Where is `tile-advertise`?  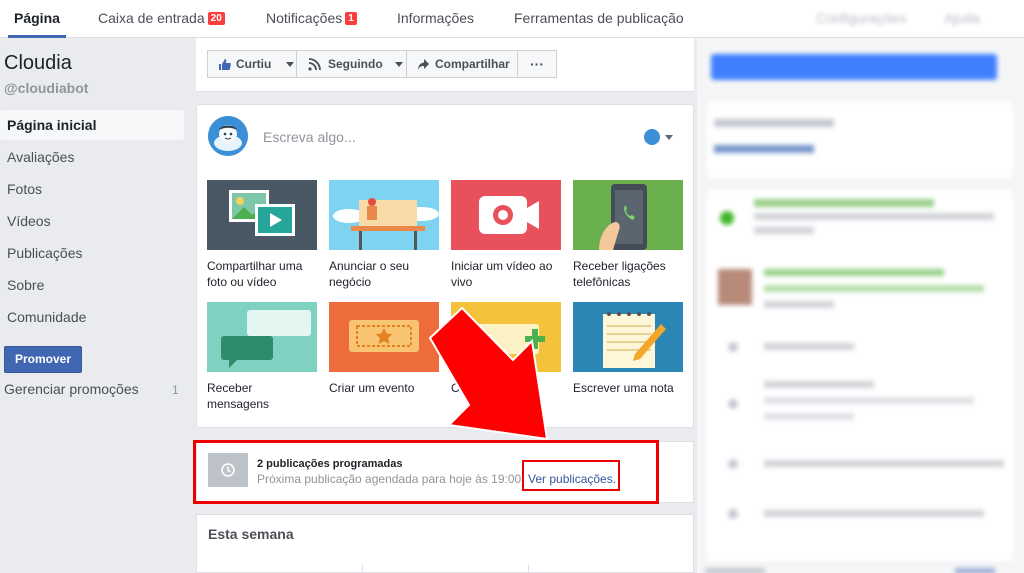 tile-advertise is located at coordinates (384, 215).